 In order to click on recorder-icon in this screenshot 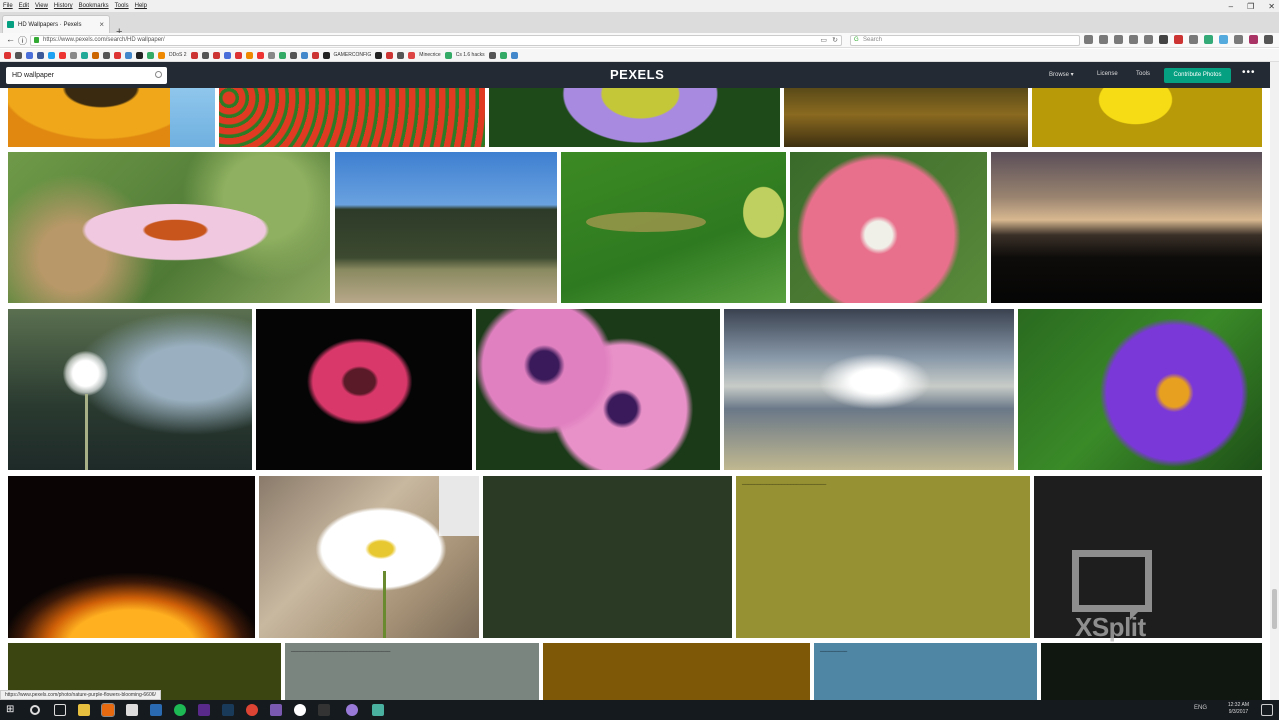, I will do `click(252, 710)`.